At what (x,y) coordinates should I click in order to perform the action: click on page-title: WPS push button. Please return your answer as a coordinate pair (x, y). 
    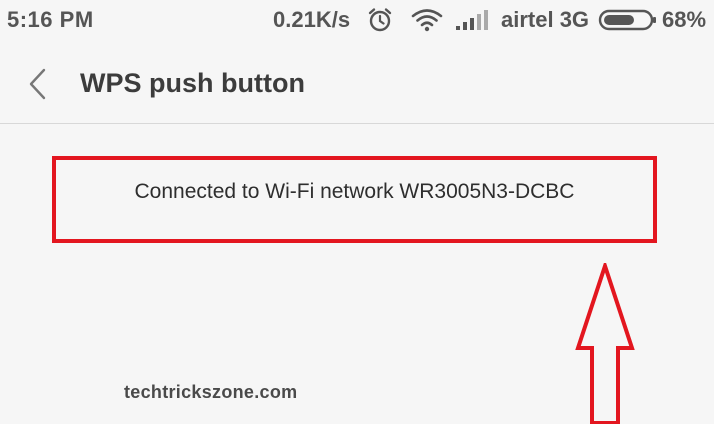
    Looking at the image, I should click on (192, 83).